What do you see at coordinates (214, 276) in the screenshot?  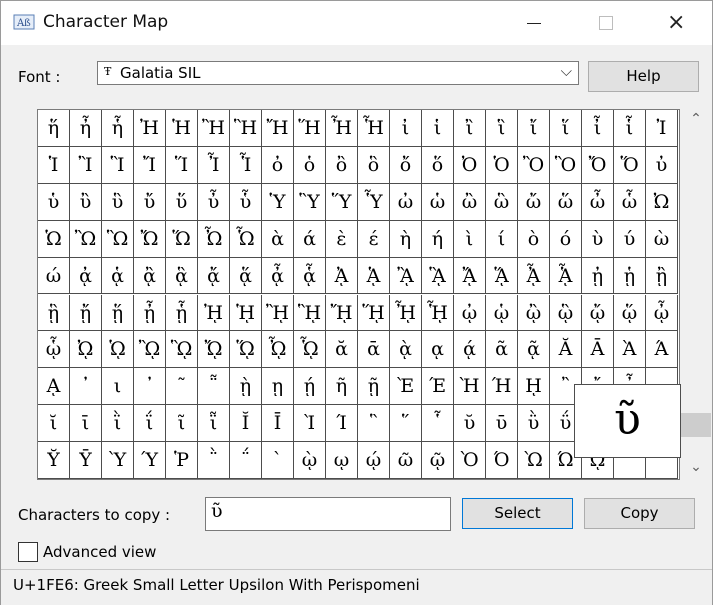 I see `grid-cell: ᾄ` at bounding box center [214, 276].